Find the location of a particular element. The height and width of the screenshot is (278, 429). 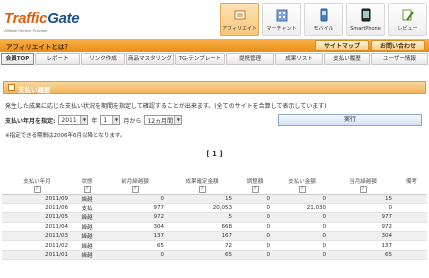

nav-affiliate: アフィリエイト is located at coordinates (239, 19).